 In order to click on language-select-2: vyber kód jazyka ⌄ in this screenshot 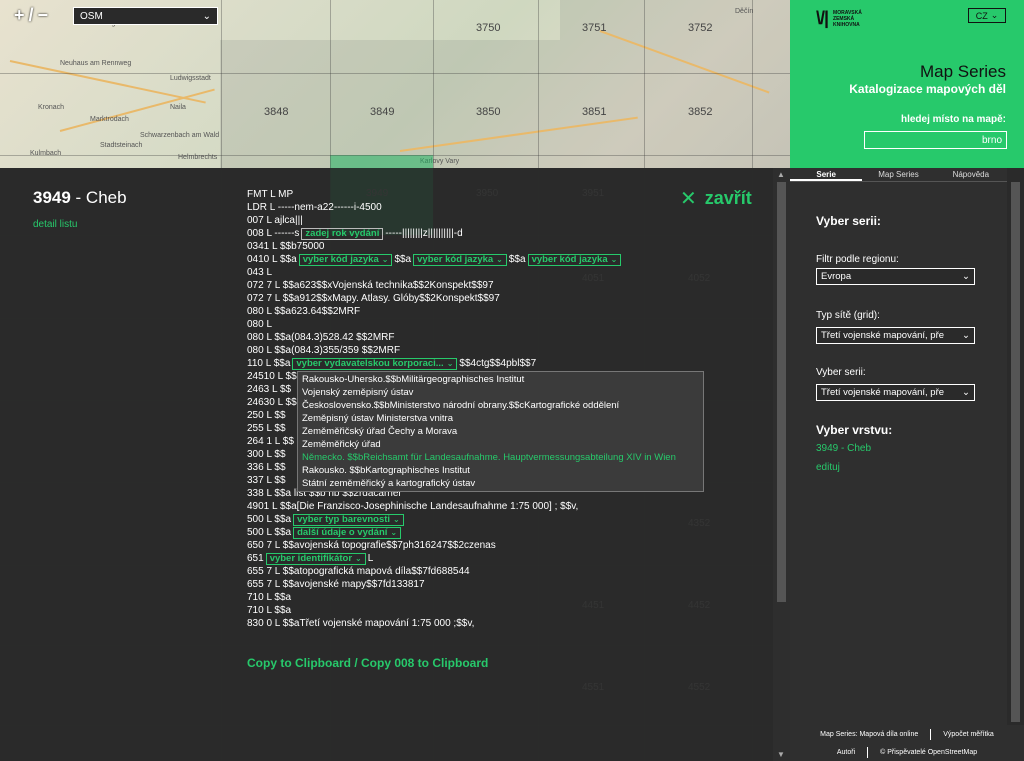, I will do `click(460, 259)`.